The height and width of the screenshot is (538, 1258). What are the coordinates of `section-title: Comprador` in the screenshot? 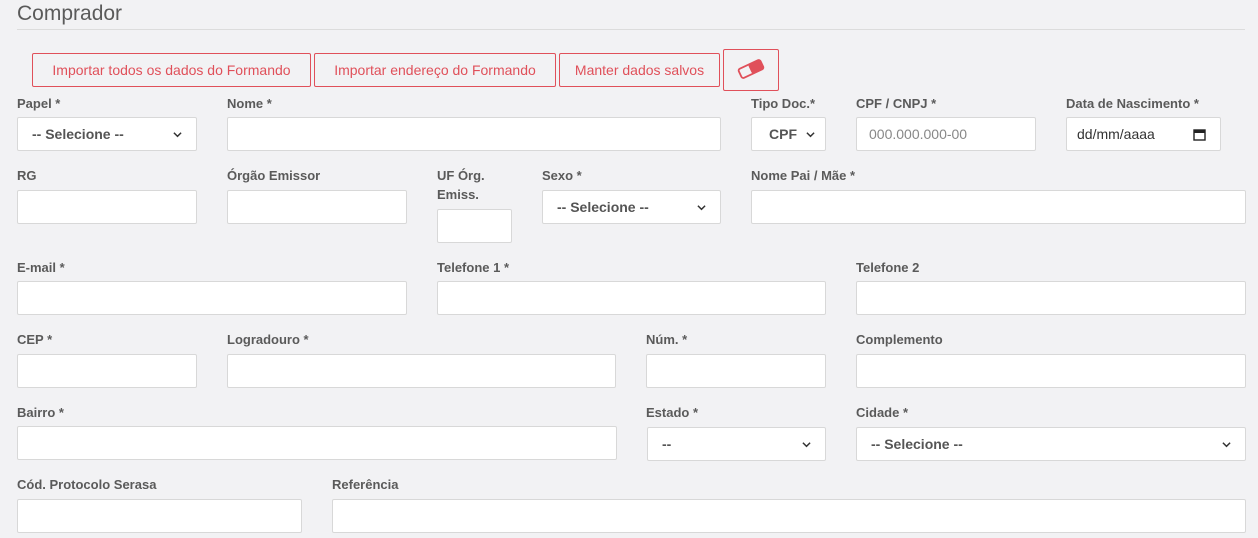 It's located at (70, 13).